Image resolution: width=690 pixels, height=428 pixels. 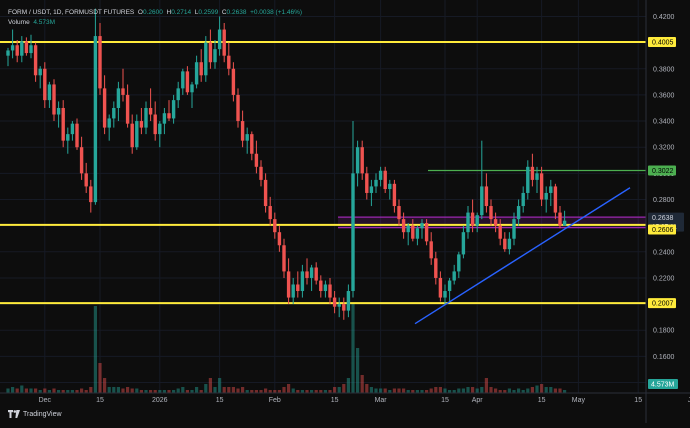 What do you see at coordinates (381, 400) in the screenshot?
I see `time-tick-label: Mar` at bounding box center [381, 400].